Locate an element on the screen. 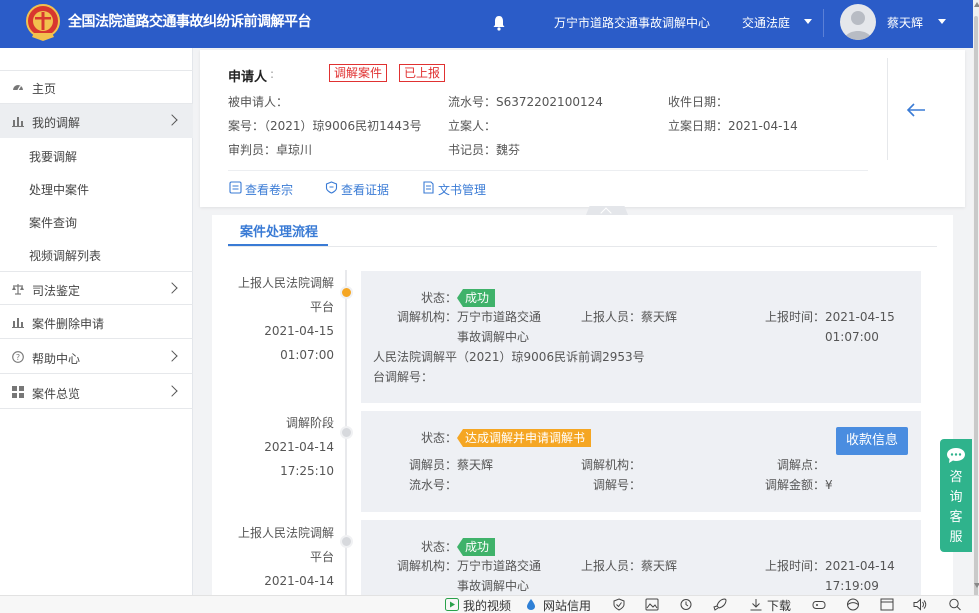 This screenshot has height=613, width=979. site-credit-link: 网站信用 is located at coordinates (567, 605).